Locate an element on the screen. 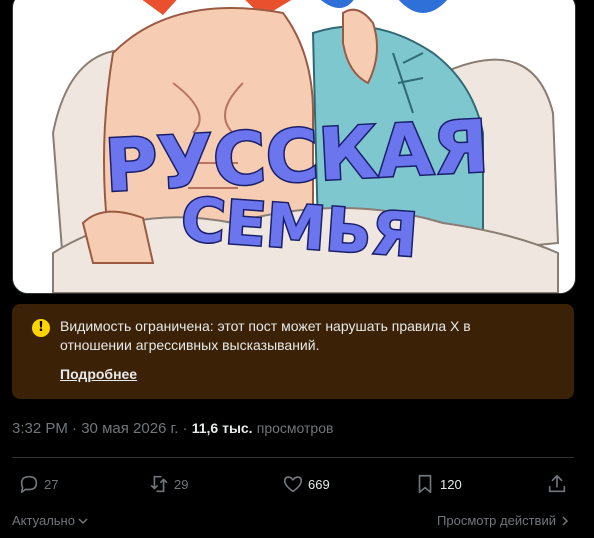 Image resolution: width=594 pixels, height=538 pixels. heart-icon is located at coordinates (293, 484).